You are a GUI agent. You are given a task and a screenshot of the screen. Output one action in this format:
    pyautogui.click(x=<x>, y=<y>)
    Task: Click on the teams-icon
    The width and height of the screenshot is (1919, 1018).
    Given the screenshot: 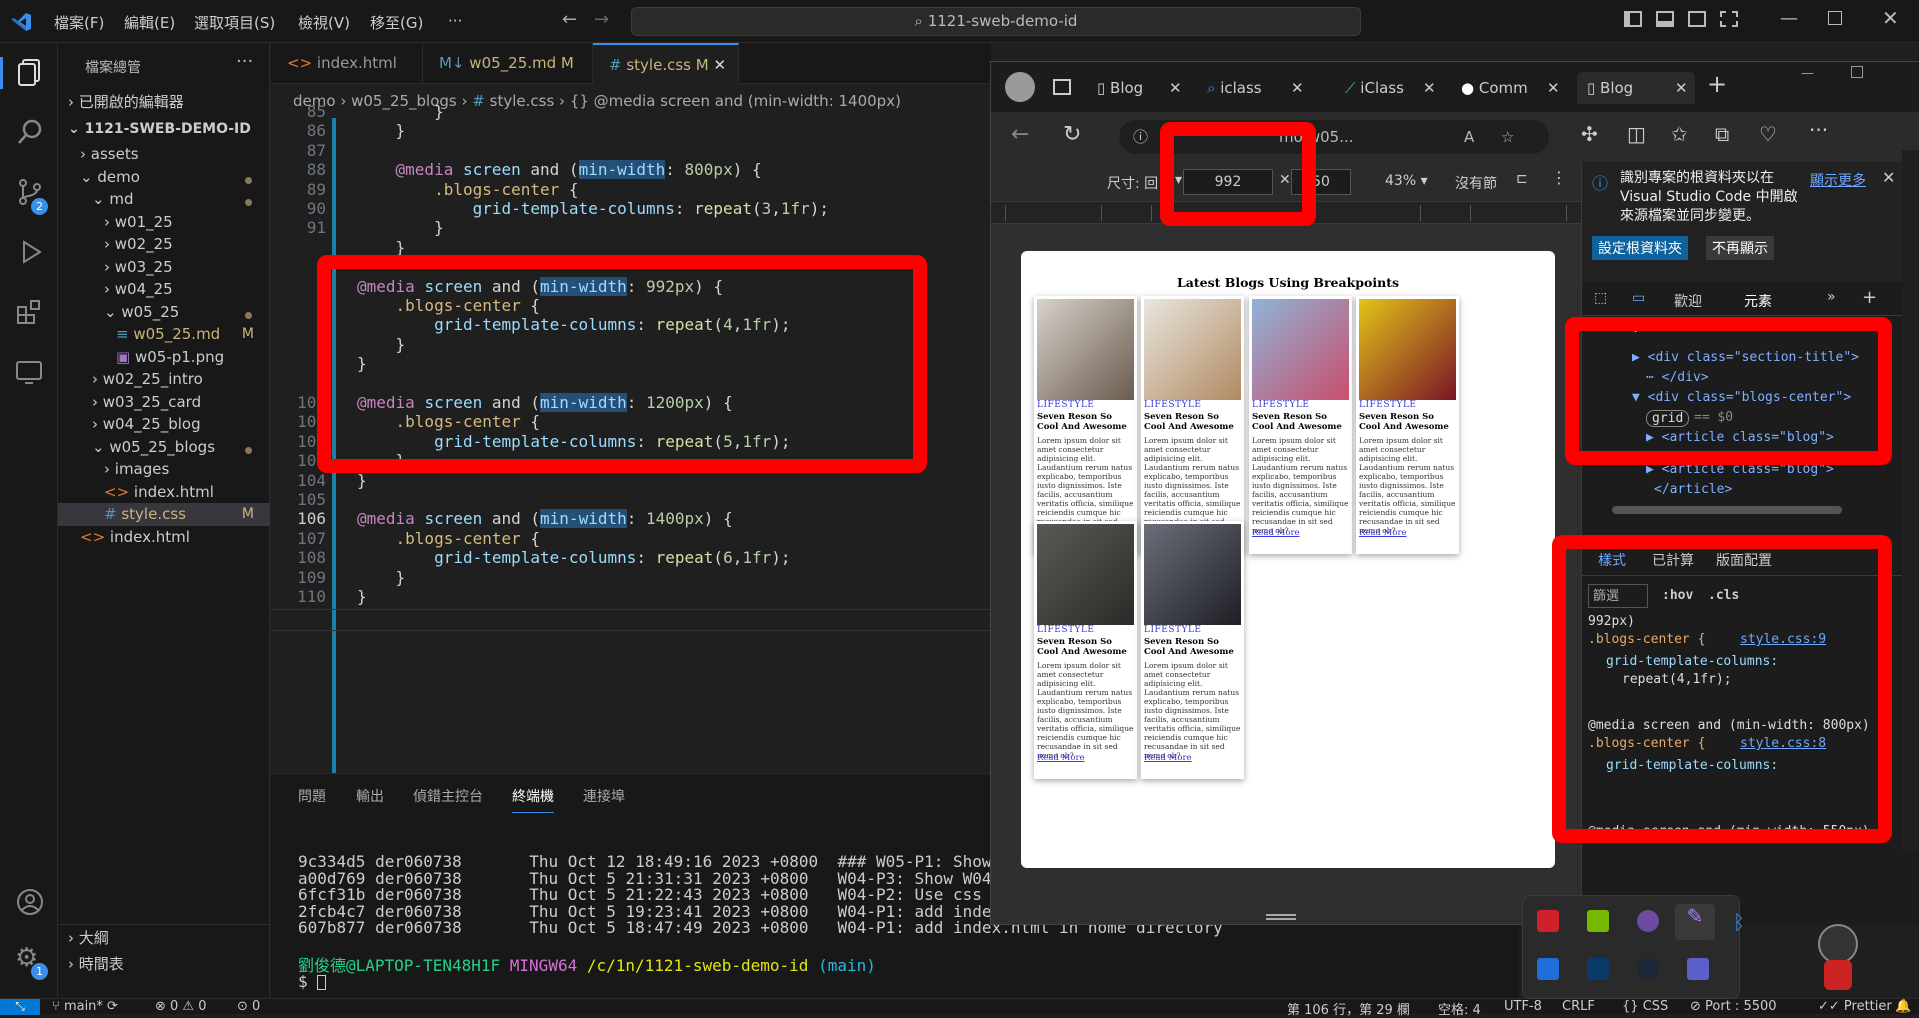 What is the action you would take?
    pyautogui.click(x=1698, y=969)
    